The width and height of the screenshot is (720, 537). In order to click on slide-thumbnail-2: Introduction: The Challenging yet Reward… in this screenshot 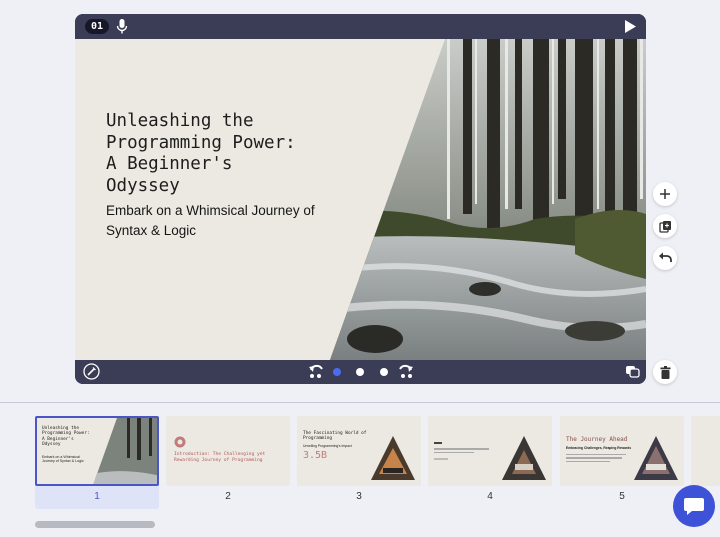, I will do `click(228, 462)`.